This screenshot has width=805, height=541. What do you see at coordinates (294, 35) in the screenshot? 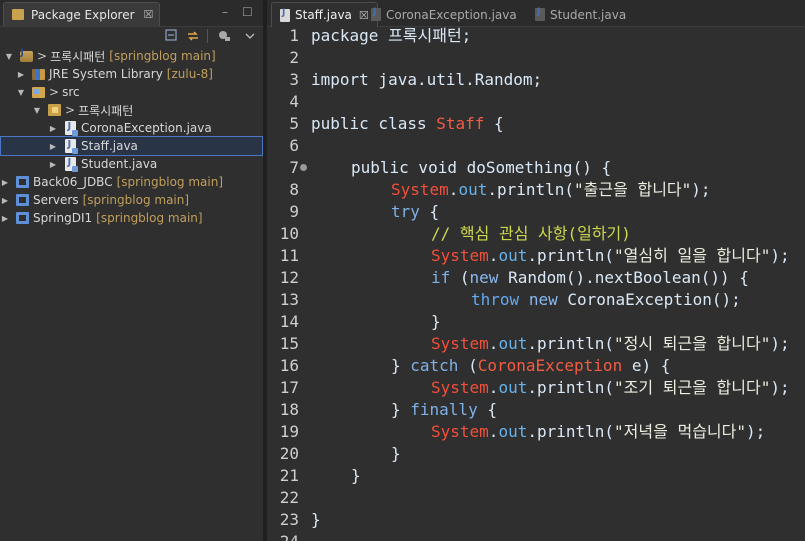
I see `line-number: 1` at bounding box center [294, 35].